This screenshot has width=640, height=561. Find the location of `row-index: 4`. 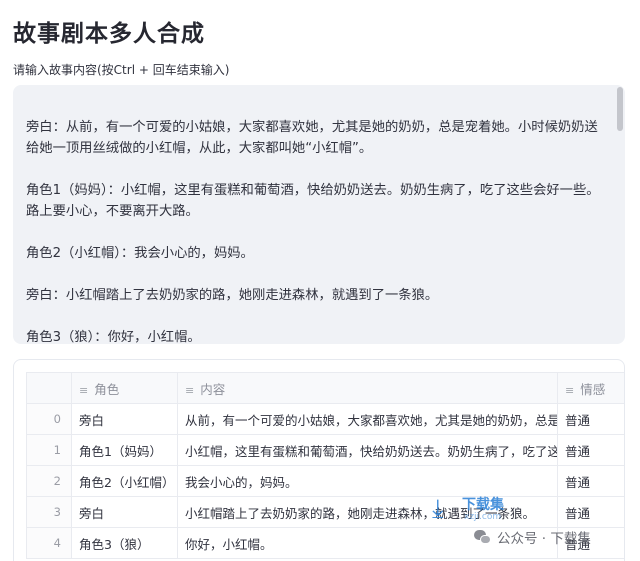

row-index: 4 is located at coordinates (49, 543).